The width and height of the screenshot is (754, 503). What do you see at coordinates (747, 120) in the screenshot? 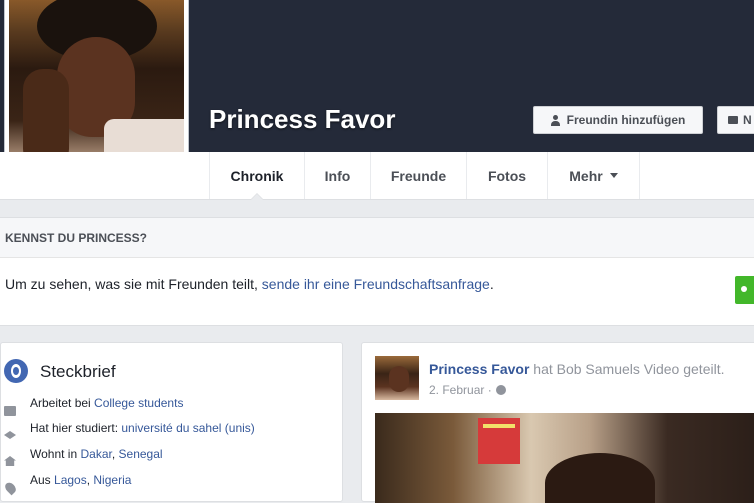
I see `message-label: N` at bounding box center [747, 120].